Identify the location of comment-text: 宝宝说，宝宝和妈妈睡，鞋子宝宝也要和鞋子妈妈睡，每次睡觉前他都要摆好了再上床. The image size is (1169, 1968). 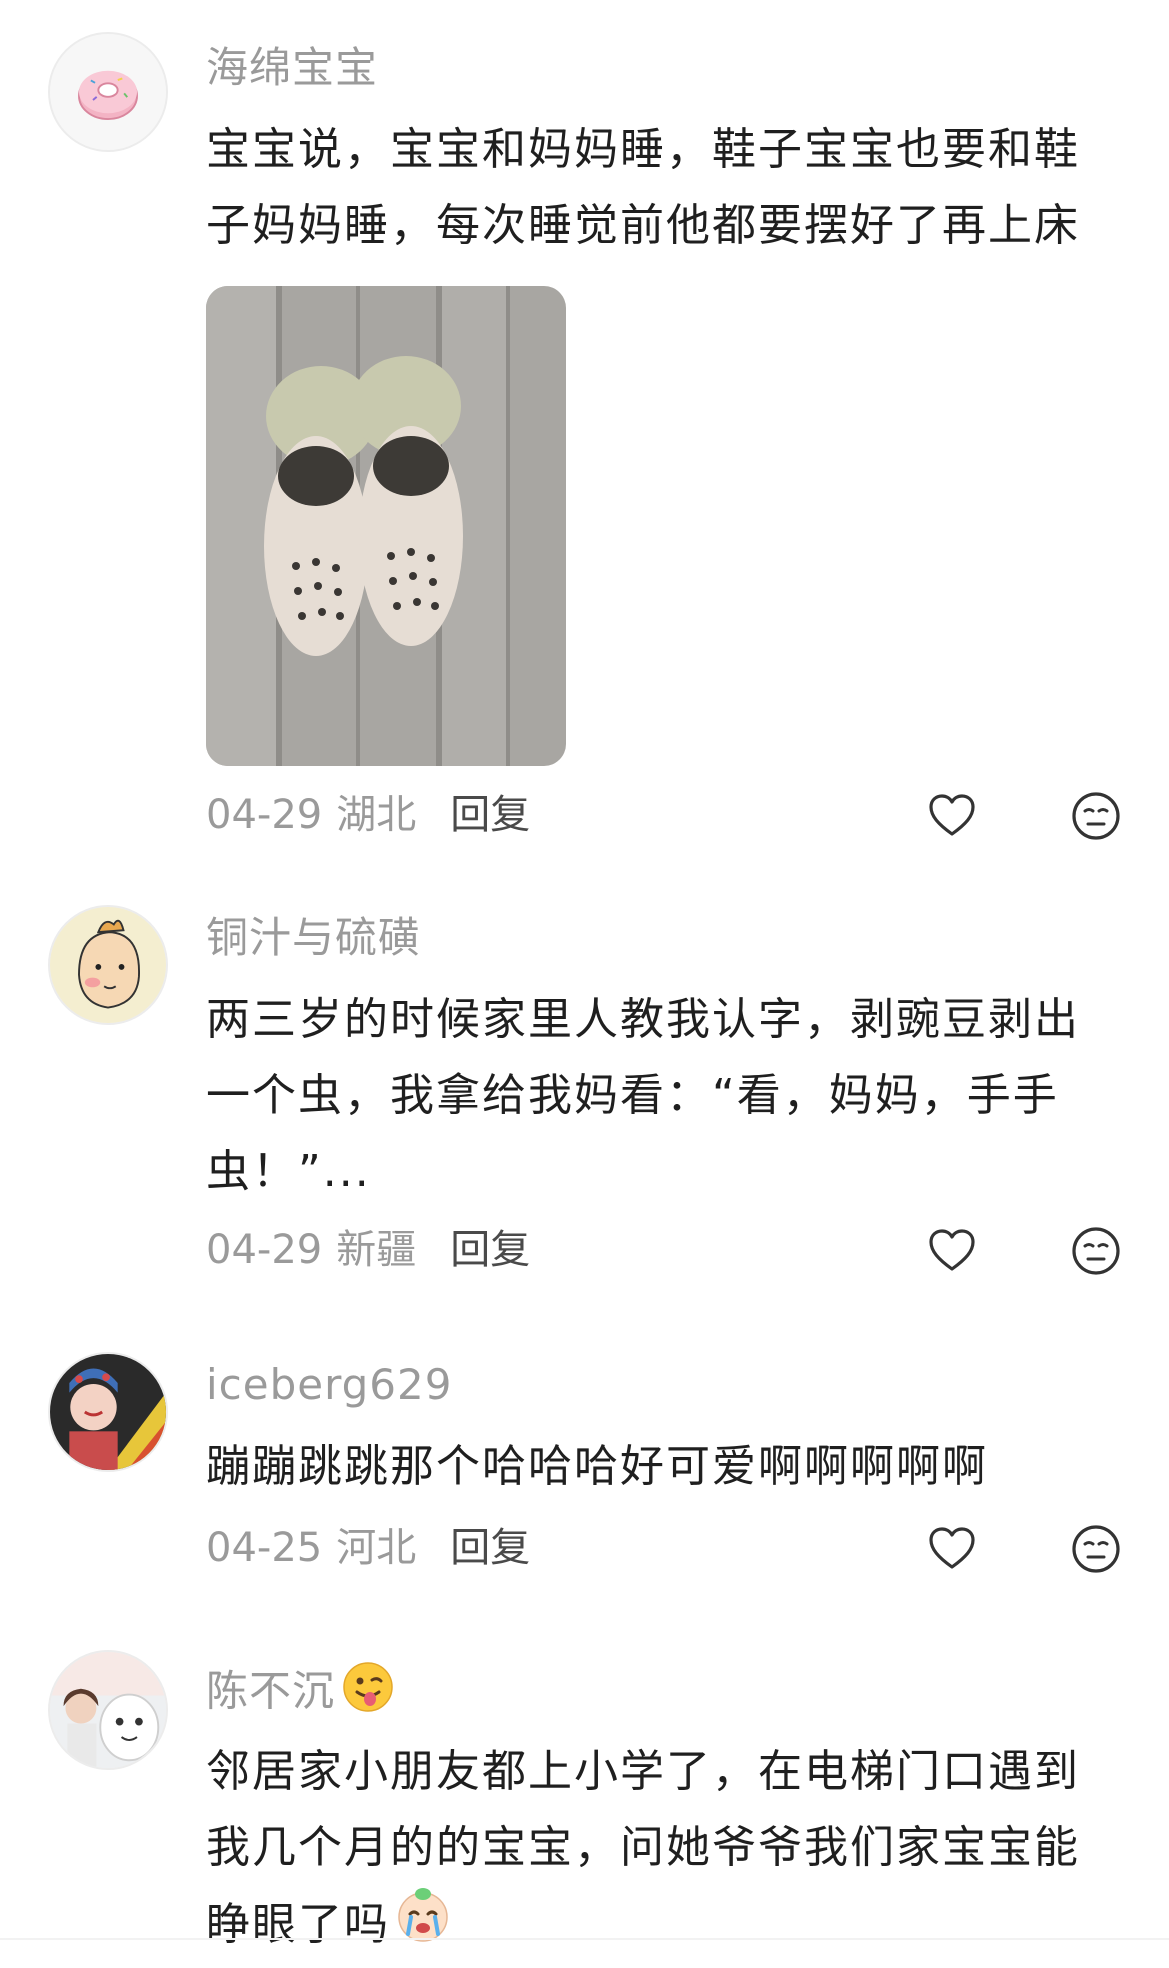
(643, 187).